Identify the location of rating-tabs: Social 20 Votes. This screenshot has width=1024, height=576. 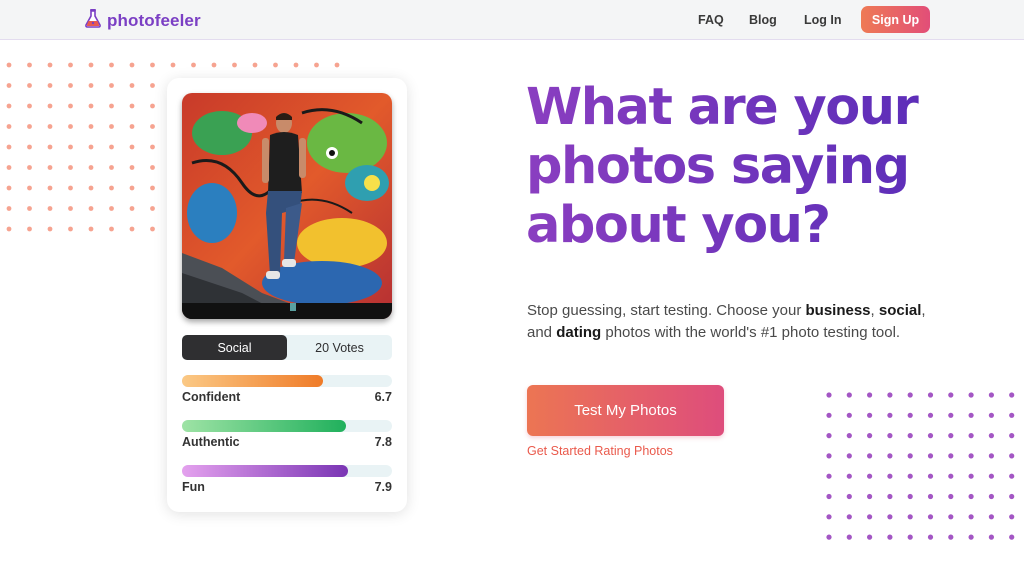
(287, 347).